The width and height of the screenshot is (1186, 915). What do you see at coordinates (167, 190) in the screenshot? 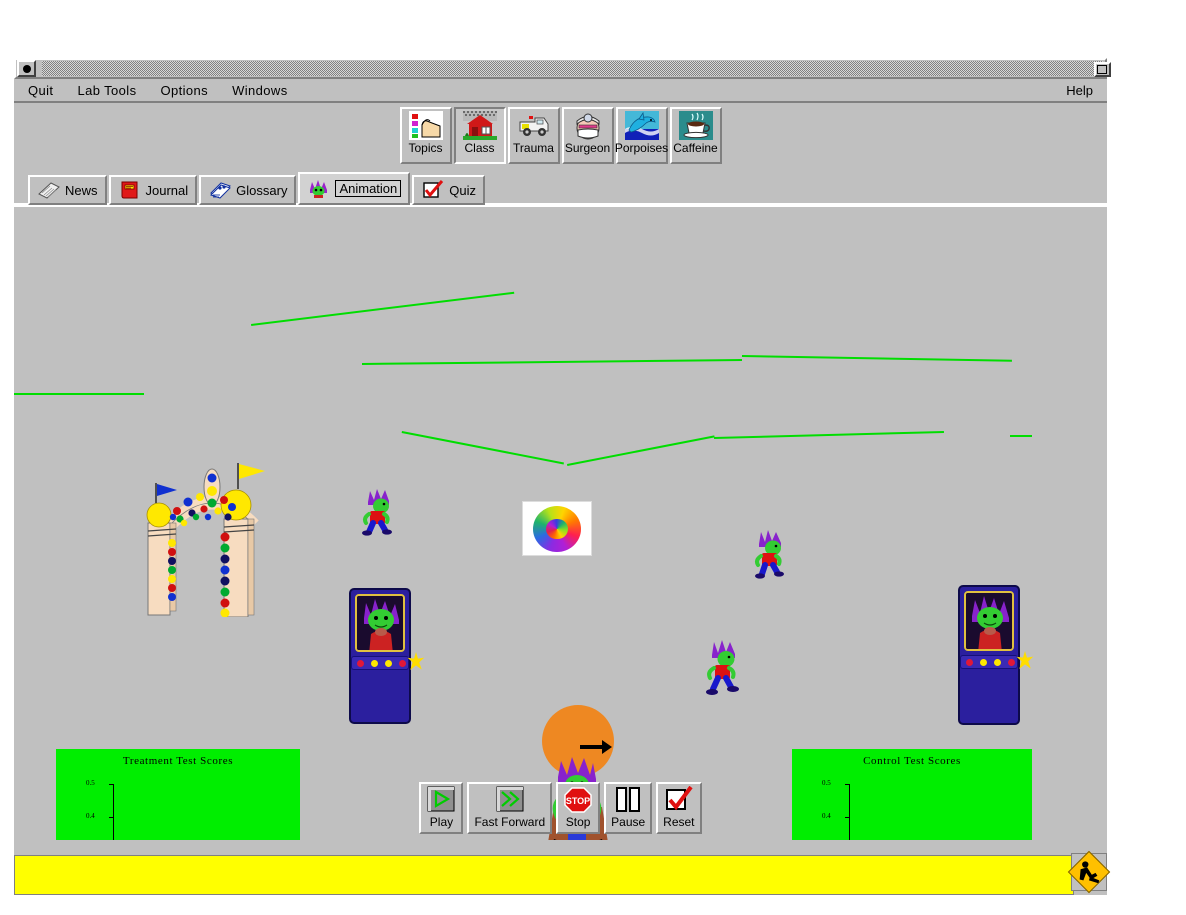
I see `tab-label-journal: Journal` at bounding box center [167, 190].